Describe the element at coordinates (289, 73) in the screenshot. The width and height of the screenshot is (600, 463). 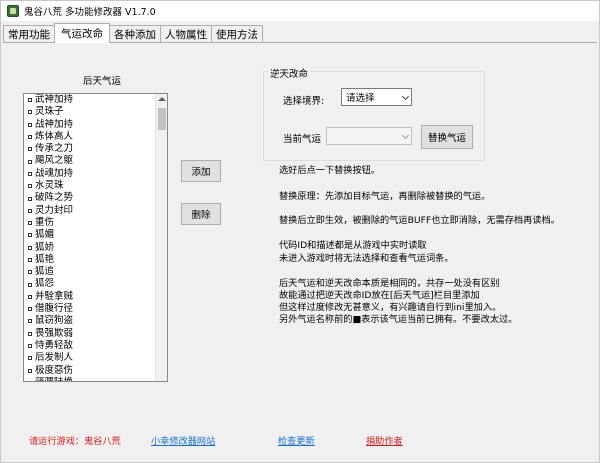
I see `fate-group-title: 逆天改命` at that location.